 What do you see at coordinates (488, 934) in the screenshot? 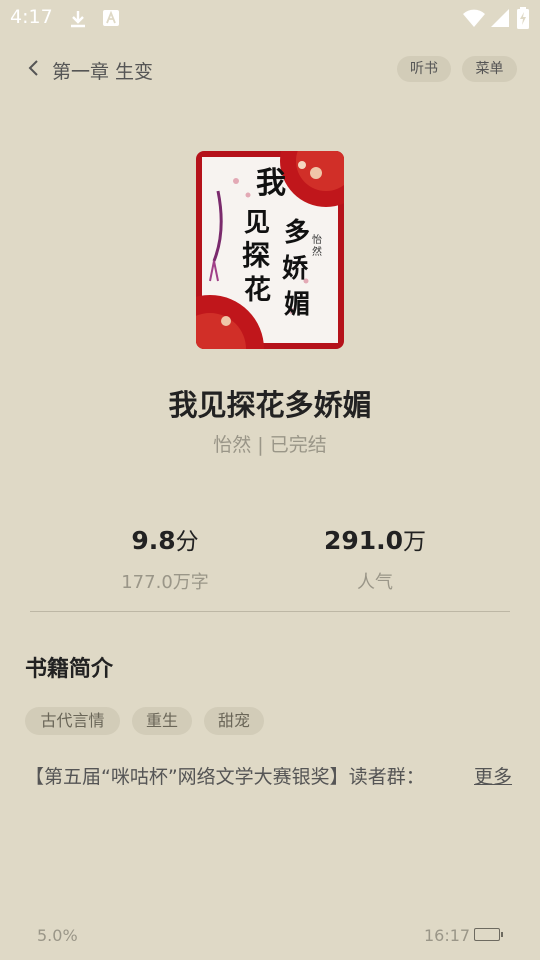
I see `battery-icon` at bounding box center [488, 934].